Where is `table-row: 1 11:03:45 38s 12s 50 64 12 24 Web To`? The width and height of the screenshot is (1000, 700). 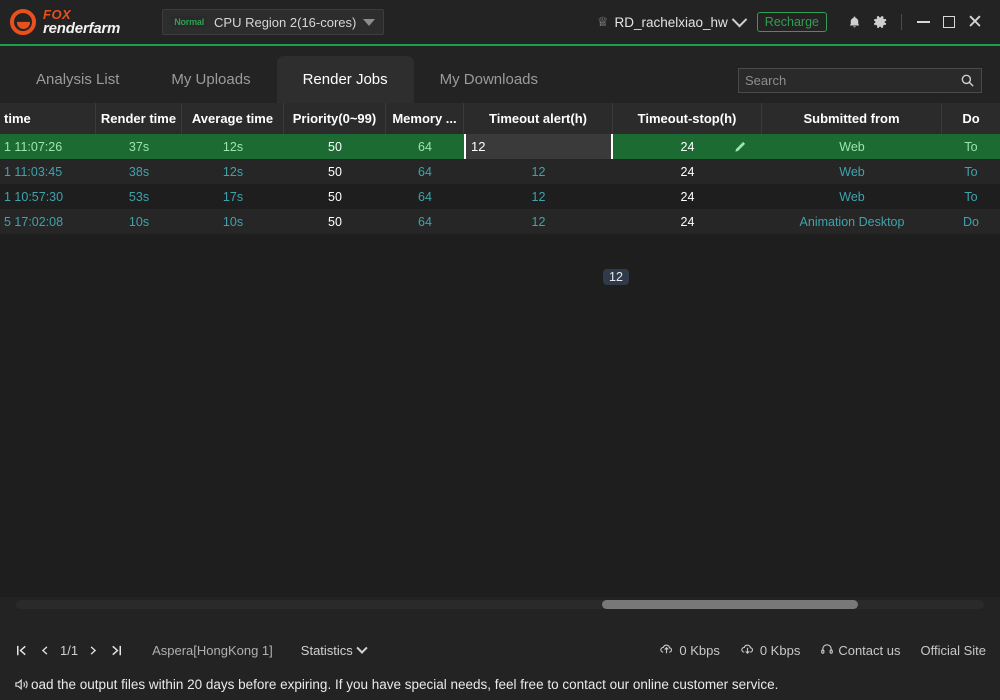 table-row: 1 11:03:45 38s 12s 50 64 12 24 Web To is located at coordinates (500, 171).